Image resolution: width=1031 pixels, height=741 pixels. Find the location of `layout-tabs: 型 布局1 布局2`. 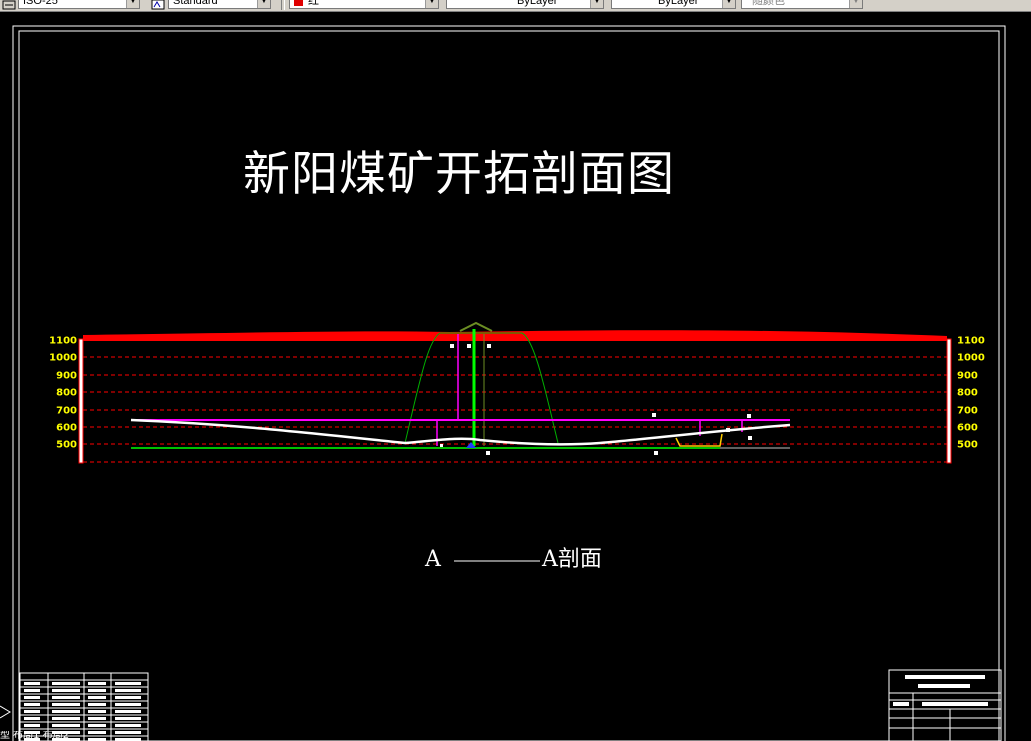

layout-tabs: 型 布局1 布局2 is located at coordinates (70, 736).